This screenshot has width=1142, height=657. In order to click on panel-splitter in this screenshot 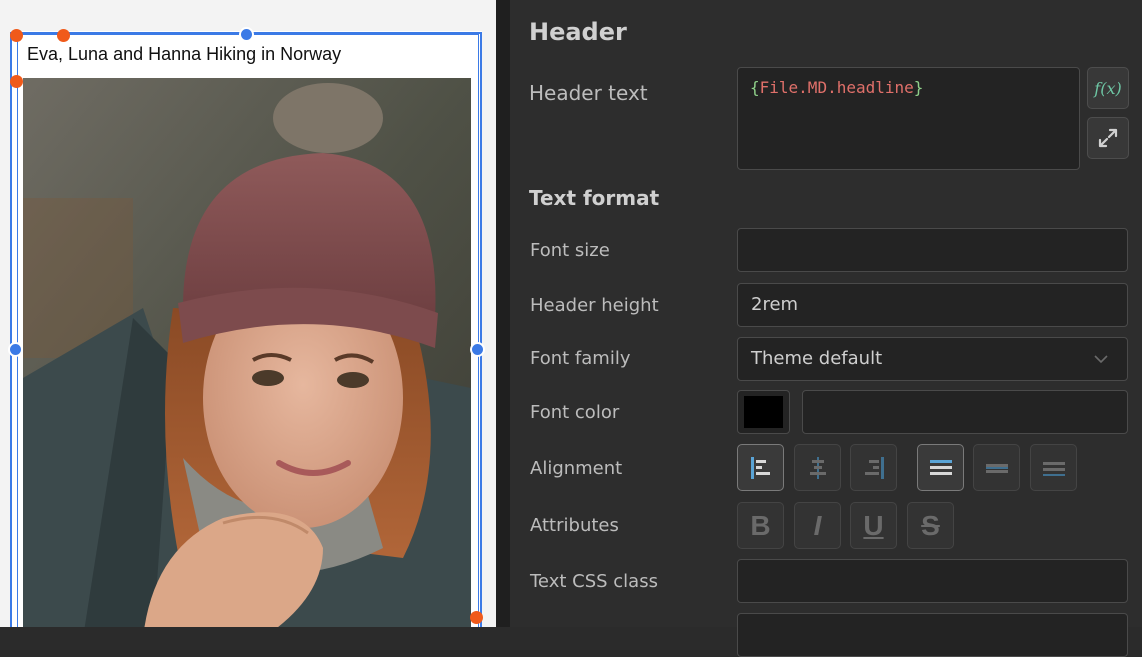, I will do `click(503, 313)`.